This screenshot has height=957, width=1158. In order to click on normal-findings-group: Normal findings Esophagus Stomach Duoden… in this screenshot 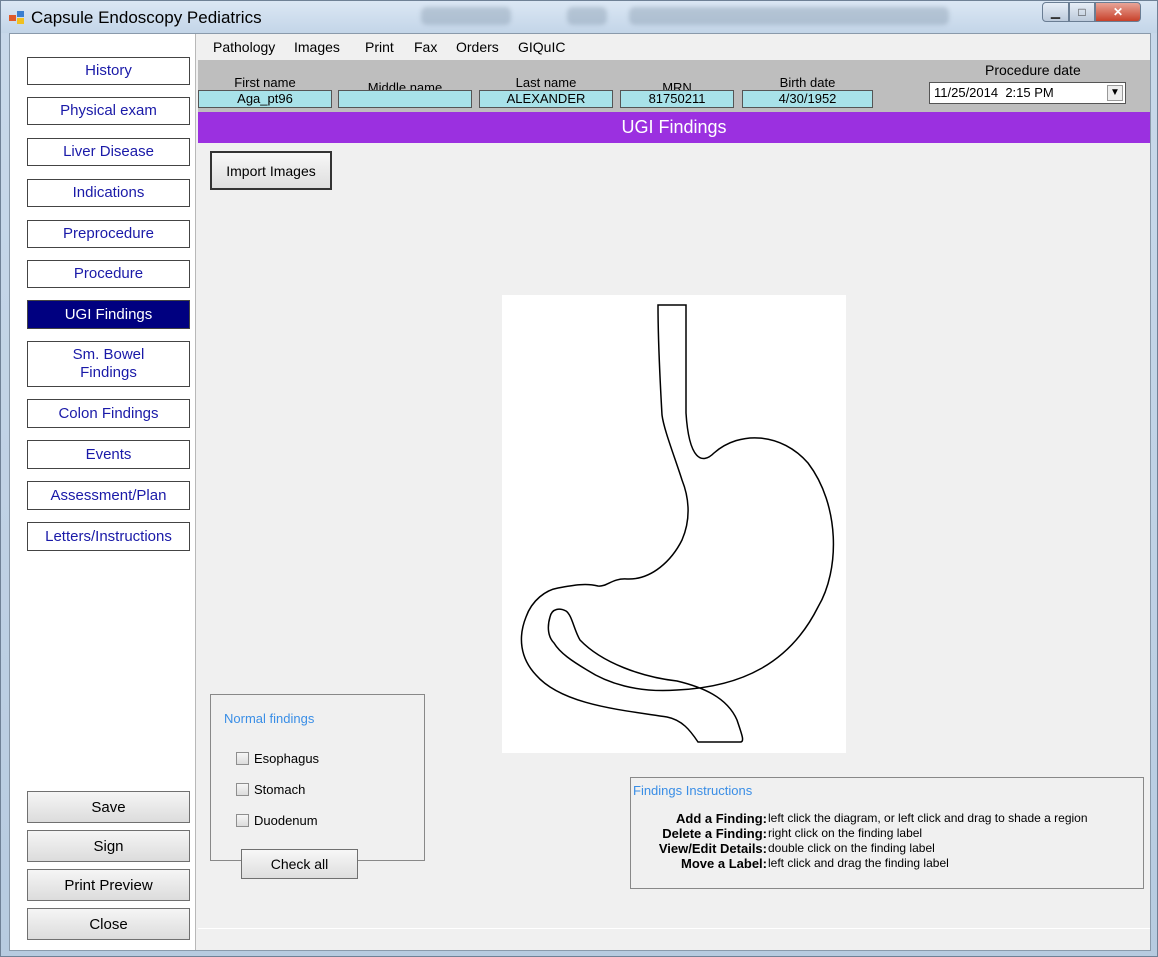, I will do `click(317, 786)`.